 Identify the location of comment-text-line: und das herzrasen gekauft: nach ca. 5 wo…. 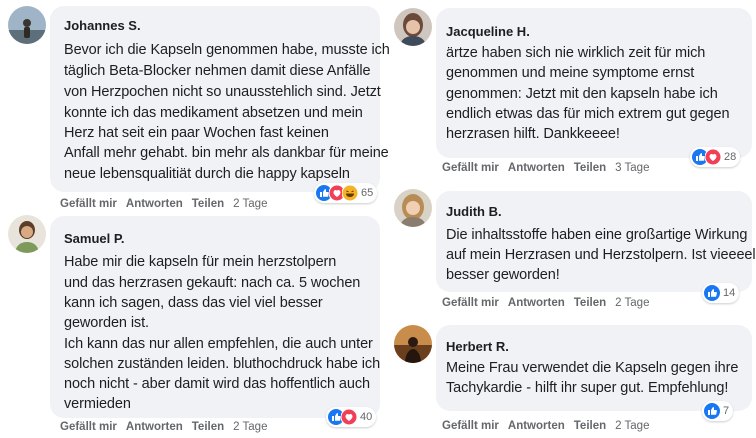
(212, 283).